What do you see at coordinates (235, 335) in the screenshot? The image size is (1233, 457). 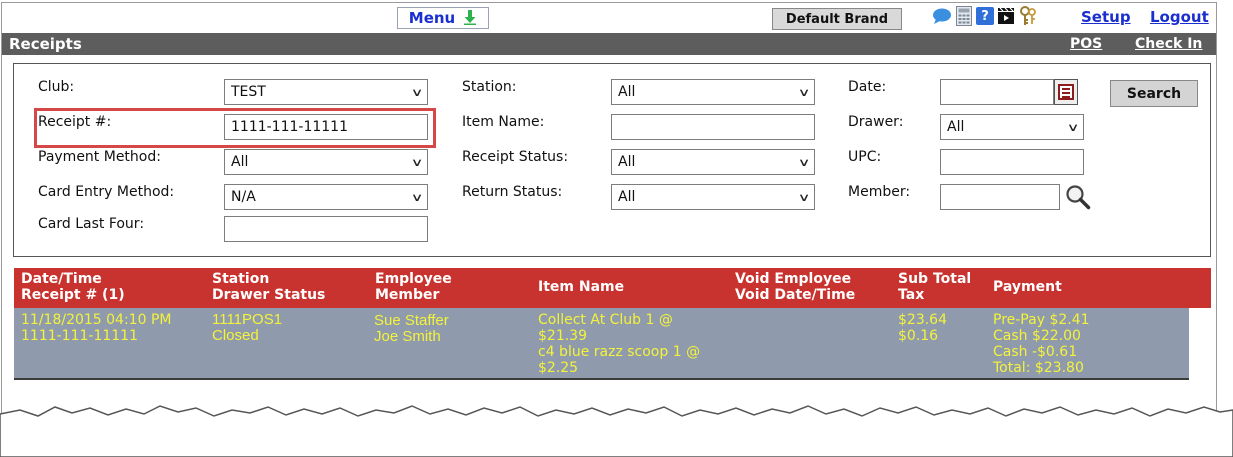 I see `row-drawer-status: Closed` at bounding box center [235, 335].